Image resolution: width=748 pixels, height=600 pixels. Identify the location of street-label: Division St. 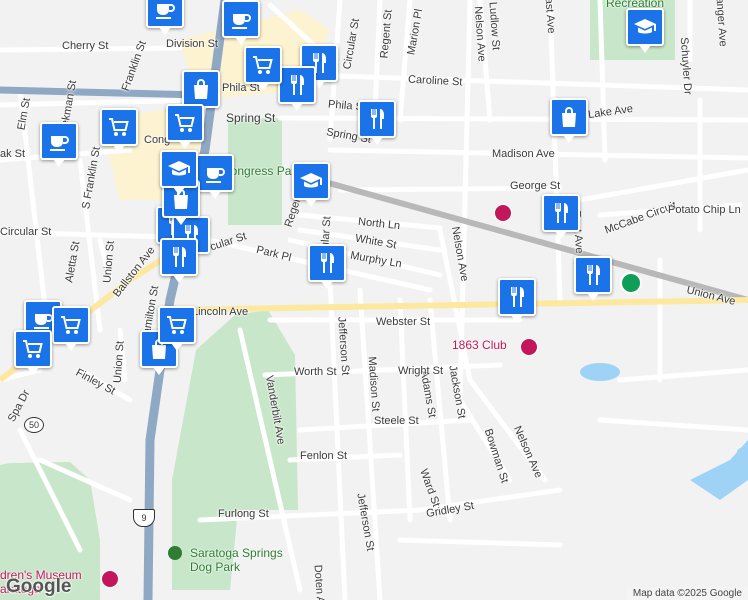
(192, 44).